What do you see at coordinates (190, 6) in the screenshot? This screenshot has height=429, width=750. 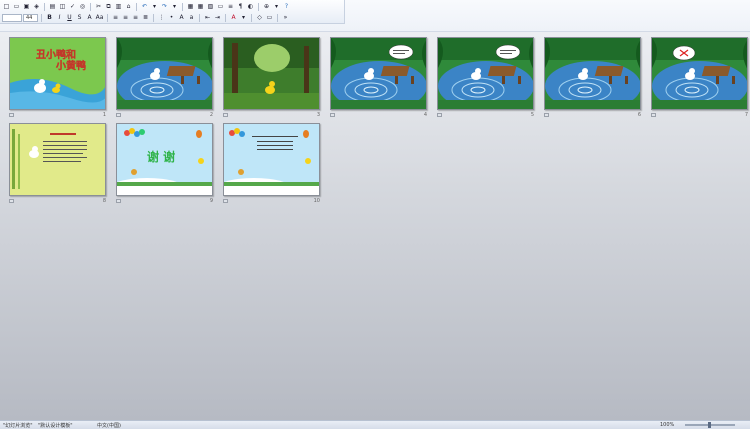 I see `insert-chart-icon: ▦` at bounding box center [190, 6].